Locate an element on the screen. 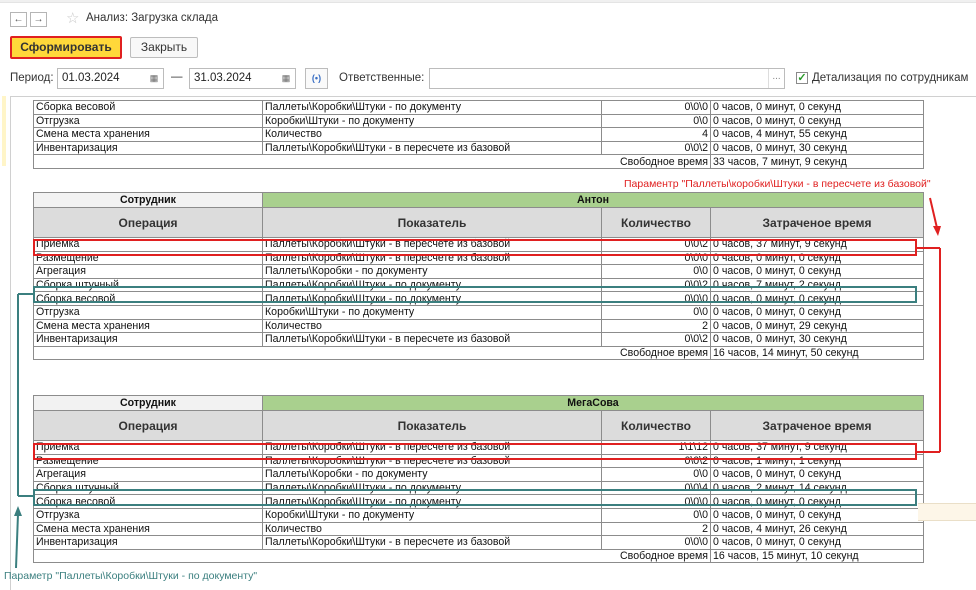 This screenshot has height=590, width=976. red-highlight-box is located at coordinates (475, 451).